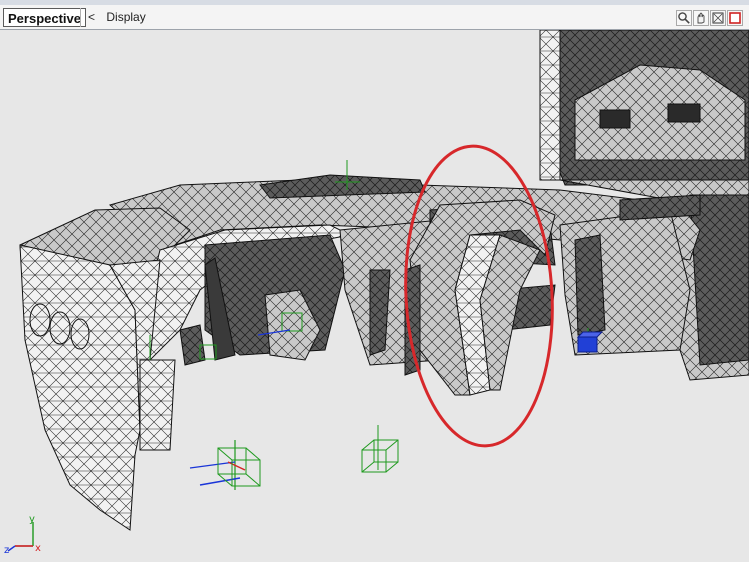  What do you see at coordinates (684, 18) in the screenshot?
I see `zoom-icon` at bounding box center [684, 18].